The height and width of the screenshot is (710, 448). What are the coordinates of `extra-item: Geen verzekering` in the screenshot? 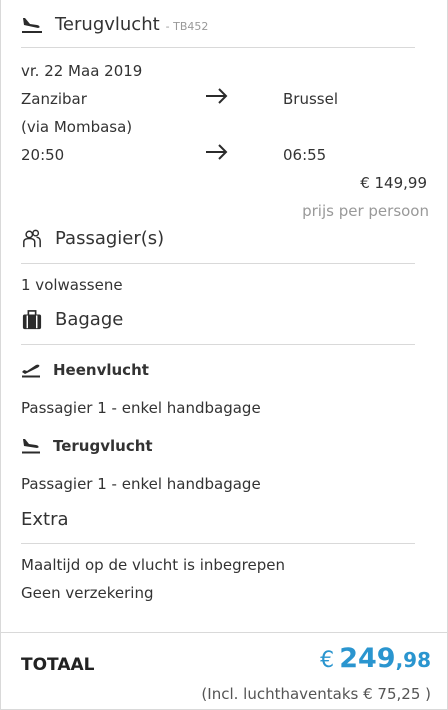 It's located at (87, 593).